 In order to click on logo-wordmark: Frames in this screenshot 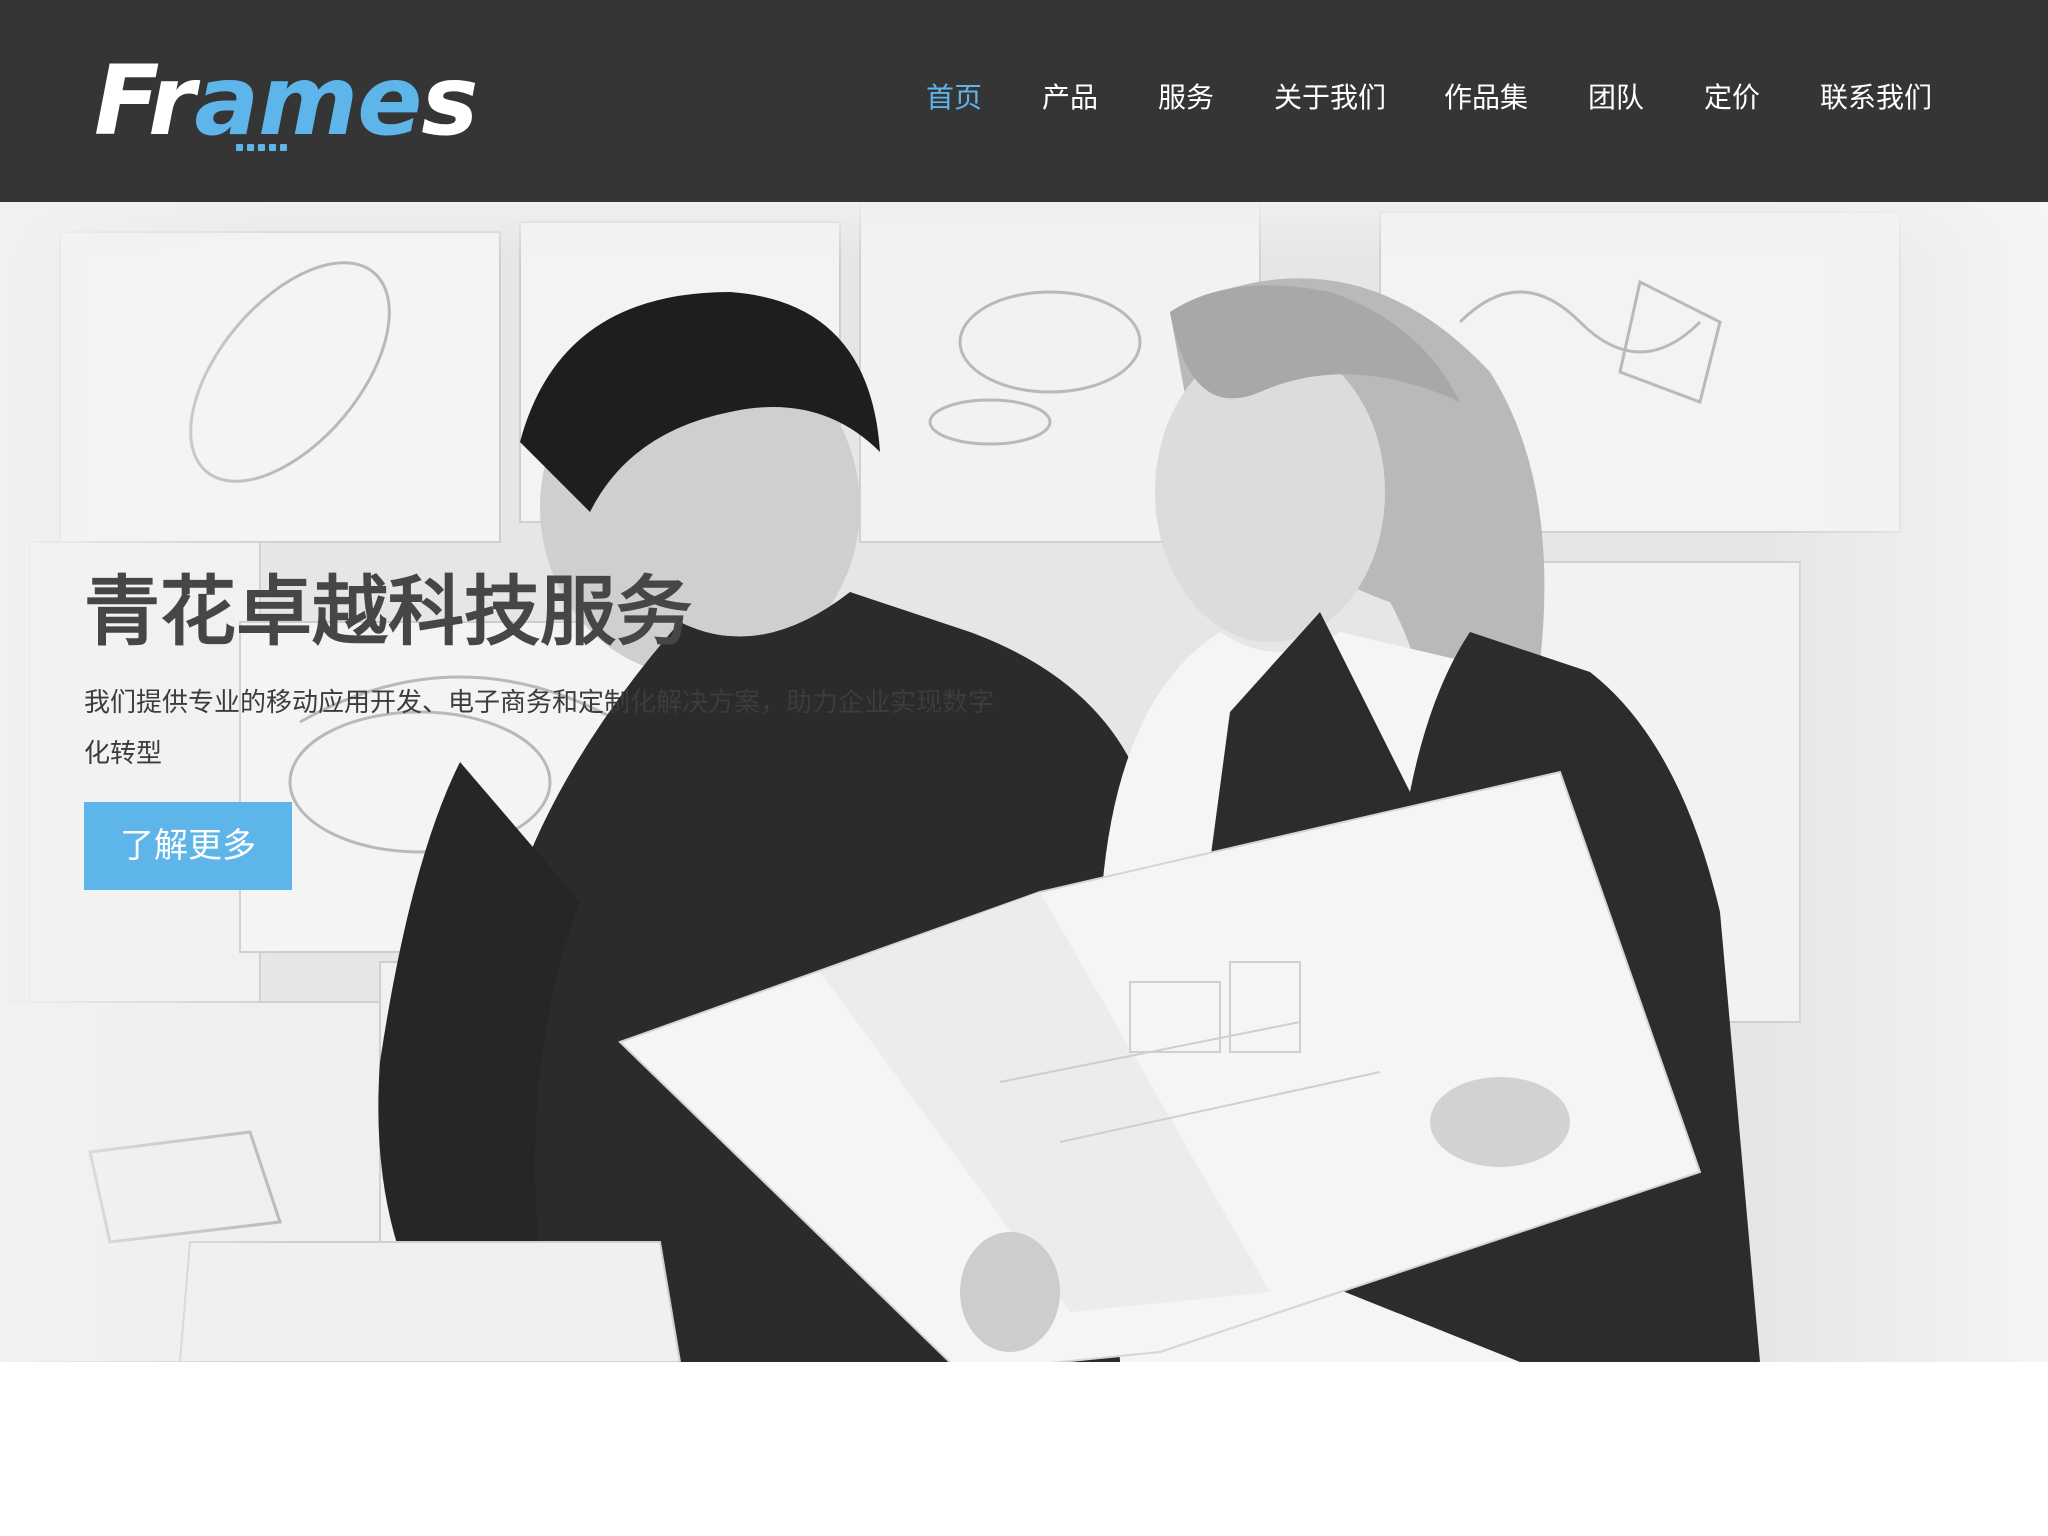, I will do `click(286, 101)`.